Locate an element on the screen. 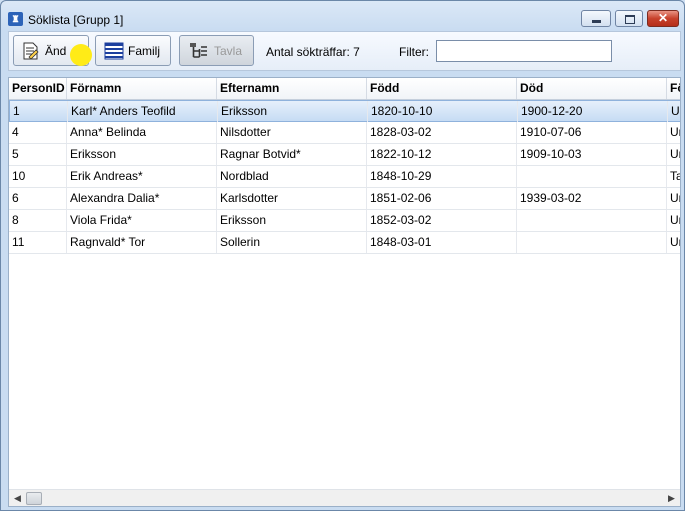 This screenshot has width=685, height=511. filter-input is located at coordinates (524, 51).